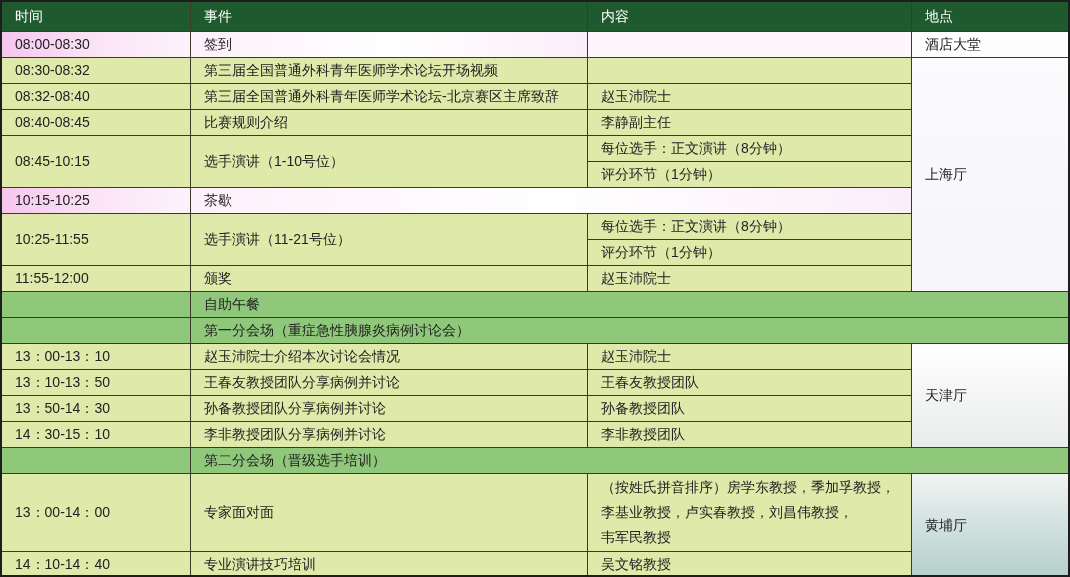  I want to click on table-cell: 11:55-12:00, so click(96, 278).